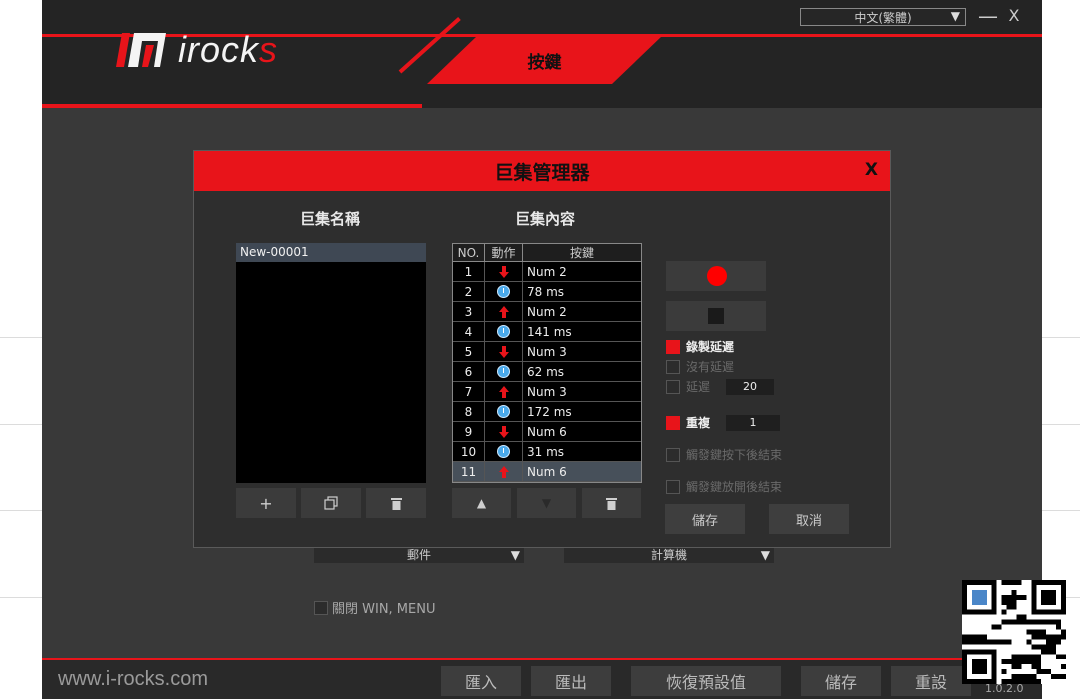  I want to click on no-delay-checkbox, so click(673, 366).